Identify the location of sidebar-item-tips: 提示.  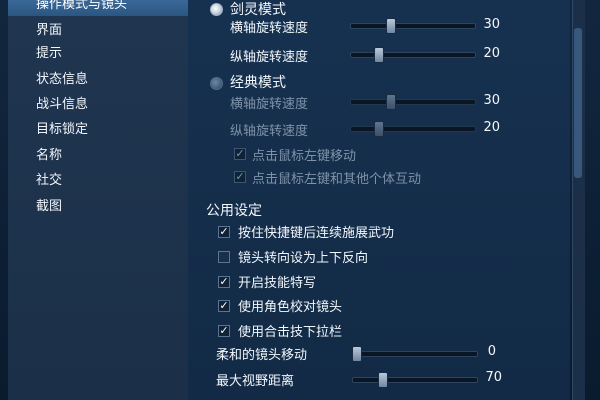
(98, 54).